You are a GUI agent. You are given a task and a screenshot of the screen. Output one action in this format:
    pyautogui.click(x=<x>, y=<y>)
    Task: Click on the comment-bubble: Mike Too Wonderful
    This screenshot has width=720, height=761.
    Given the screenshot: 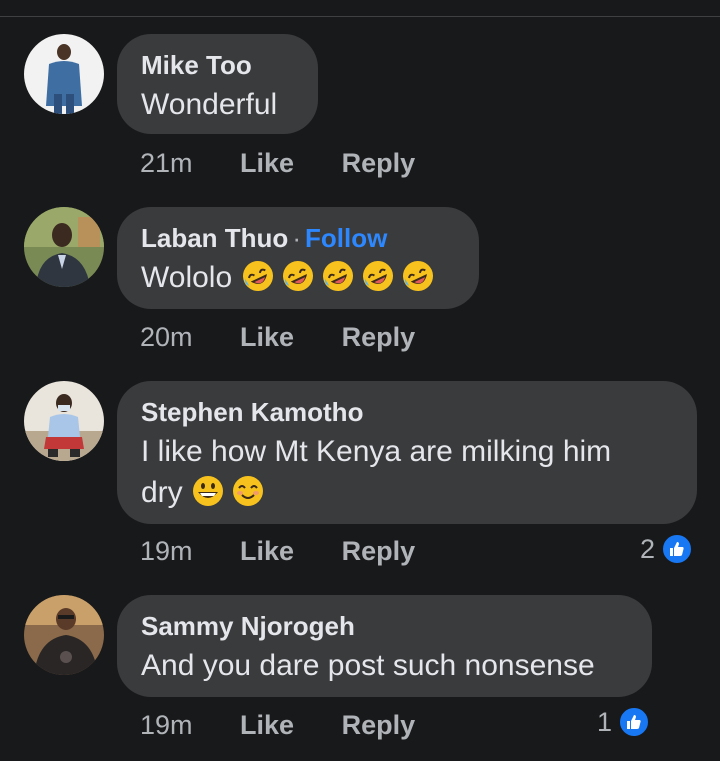 What is the action you would take?
    pyautogui.click(x=217, y=84)
    